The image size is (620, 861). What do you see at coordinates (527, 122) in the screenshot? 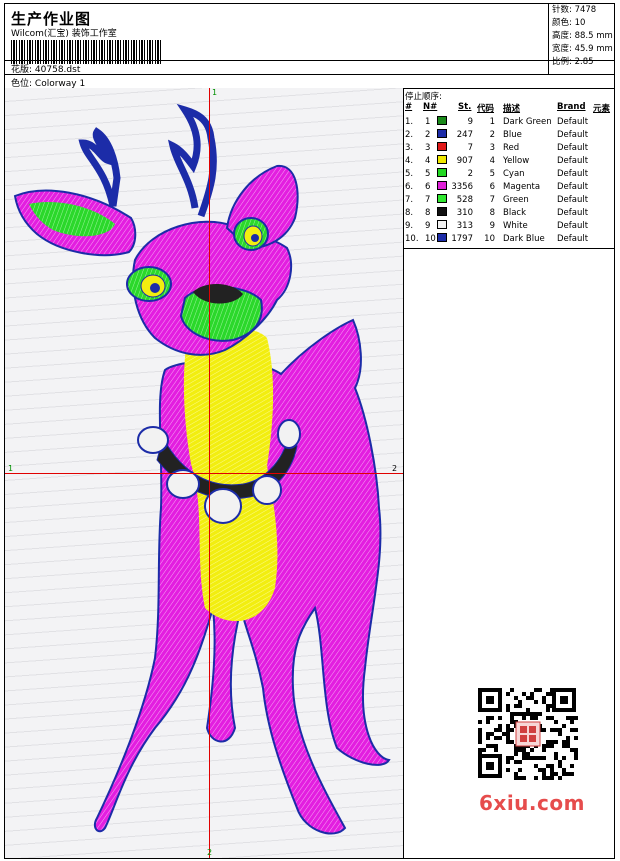
I see `row-description: Dark Green` at bounding box center [527, 122].